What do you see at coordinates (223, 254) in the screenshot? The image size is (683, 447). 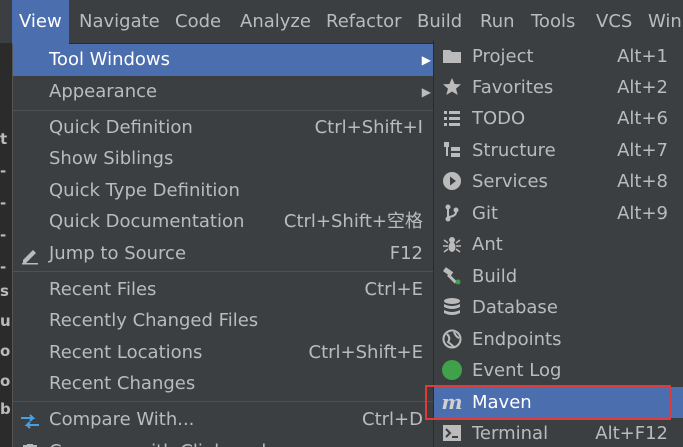 I see `menu-item-jump-to-source: Jump to Source F12` at bounding box center [223, 254].